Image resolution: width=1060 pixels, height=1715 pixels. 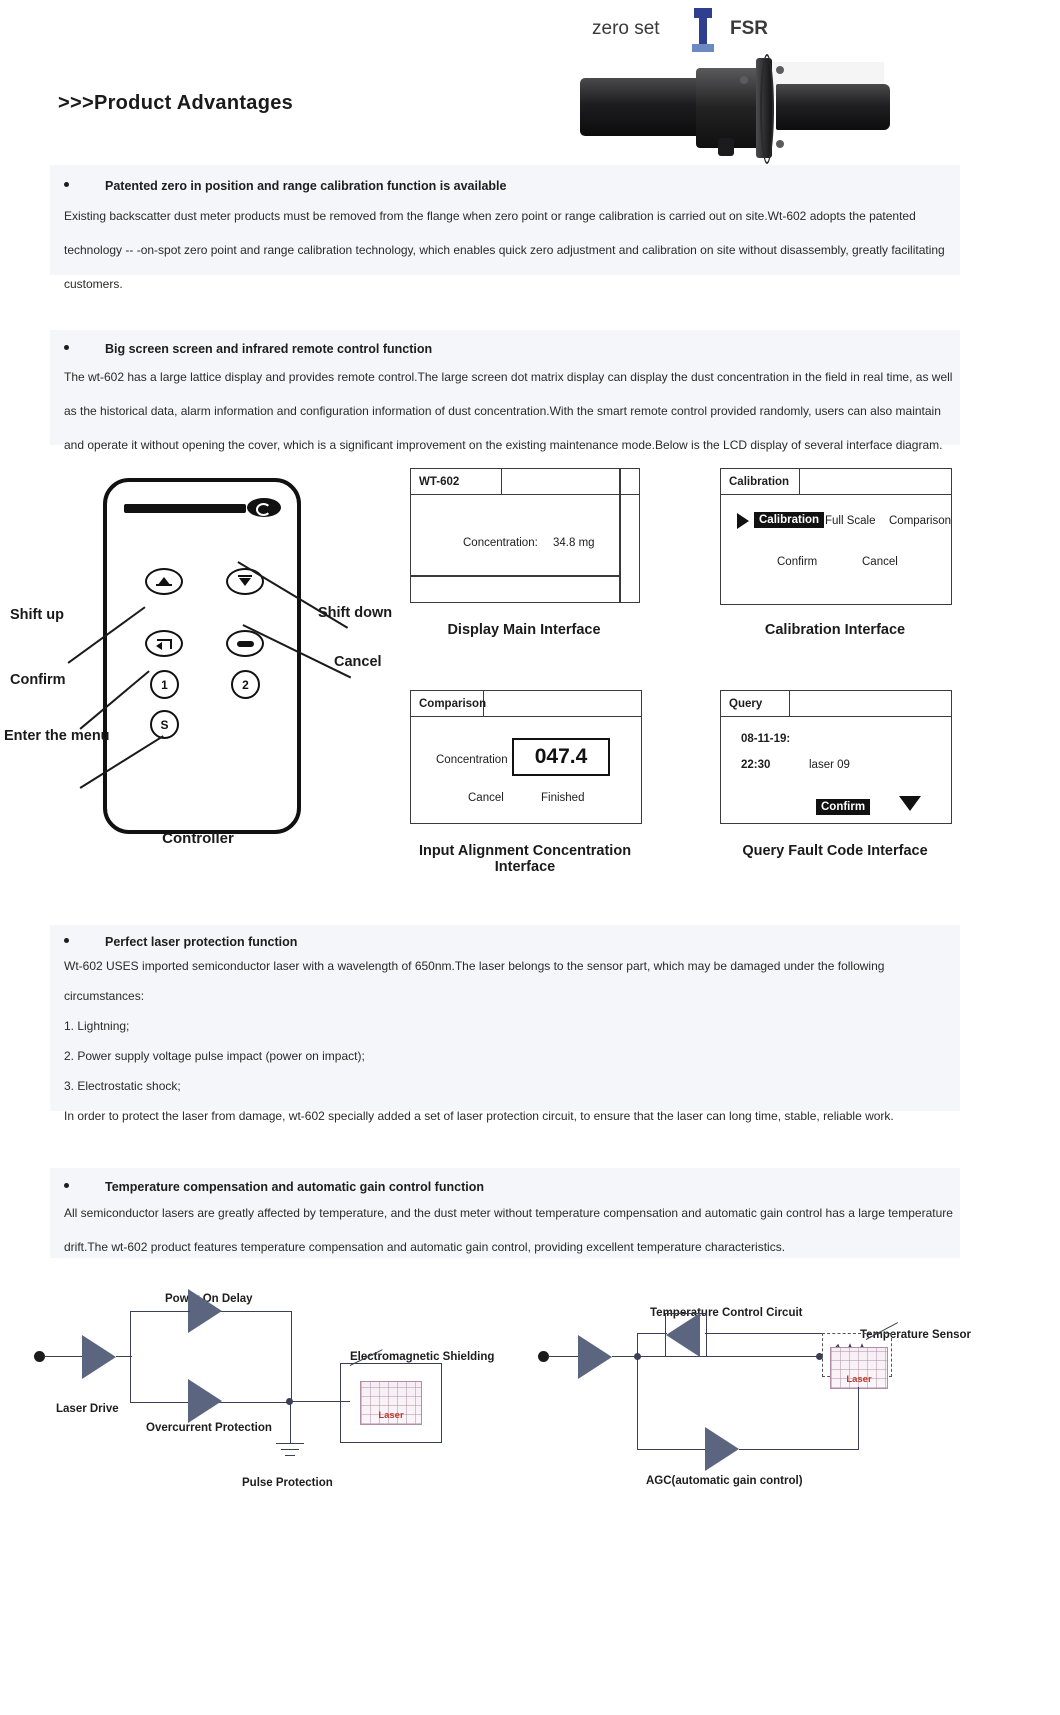 What do you see at coordinates (57, 736) in the screenshot?
I see `label-enter-menu: Enter the menu` at bounding box center [57, 736].